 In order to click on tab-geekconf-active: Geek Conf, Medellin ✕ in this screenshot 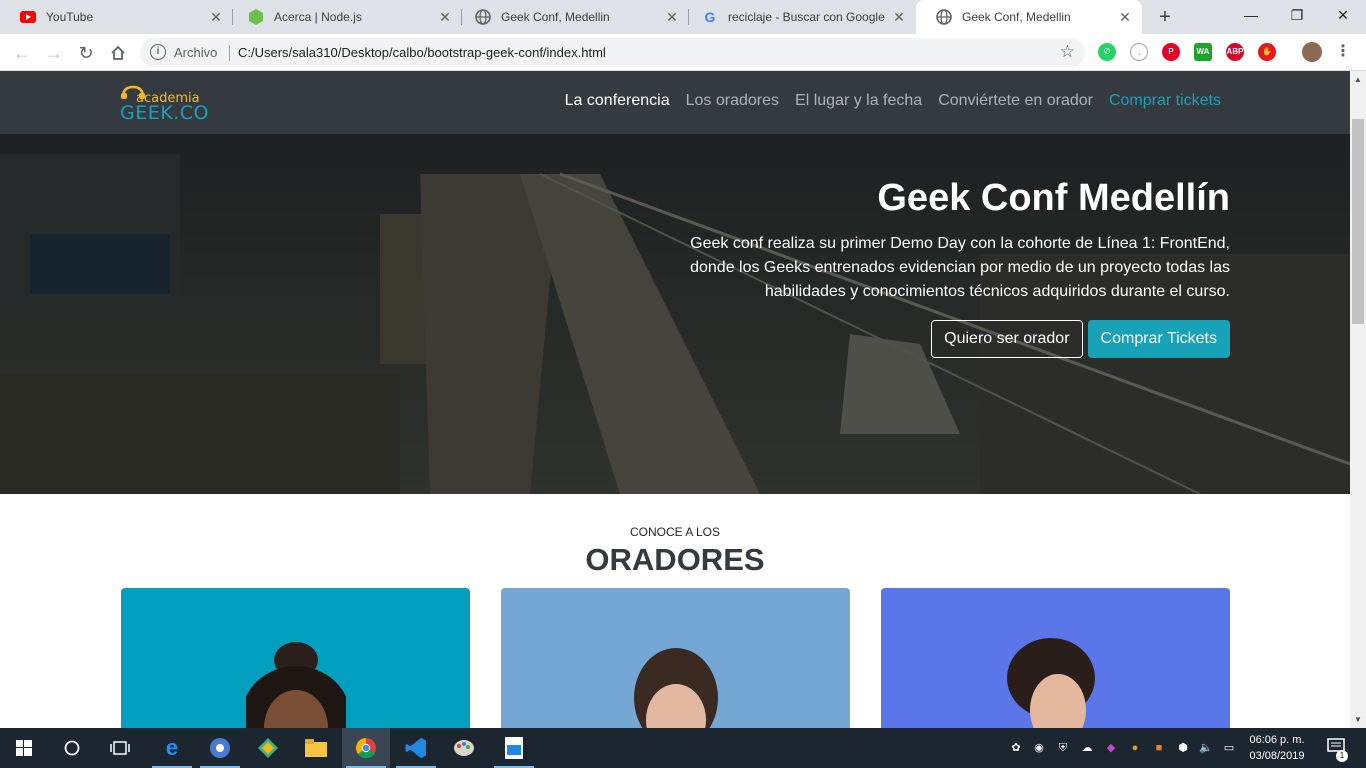, I will do `click(1029, 17)`.